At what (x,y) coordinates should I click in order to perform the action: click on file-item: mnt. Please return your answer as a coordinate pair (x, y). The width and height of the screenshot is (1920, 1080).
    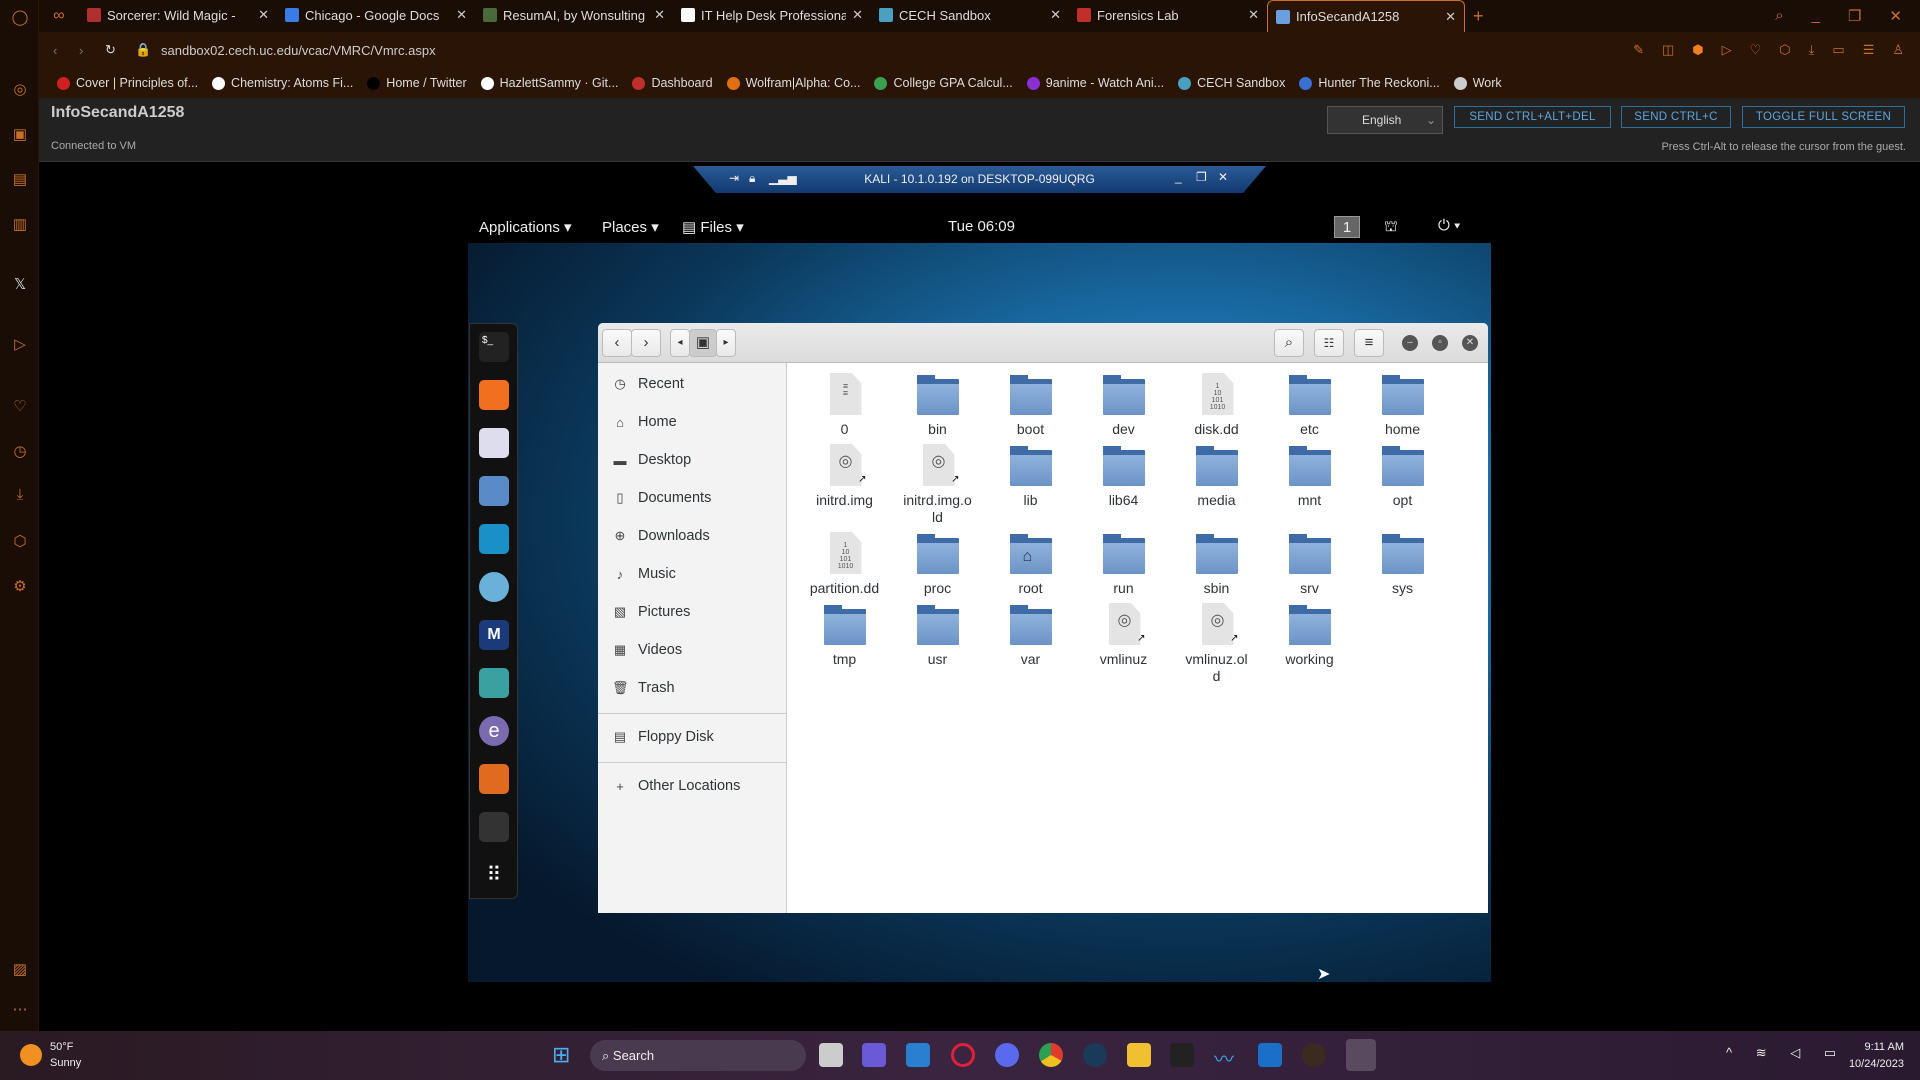
    Looking at the image, I should click on (1309, 485).